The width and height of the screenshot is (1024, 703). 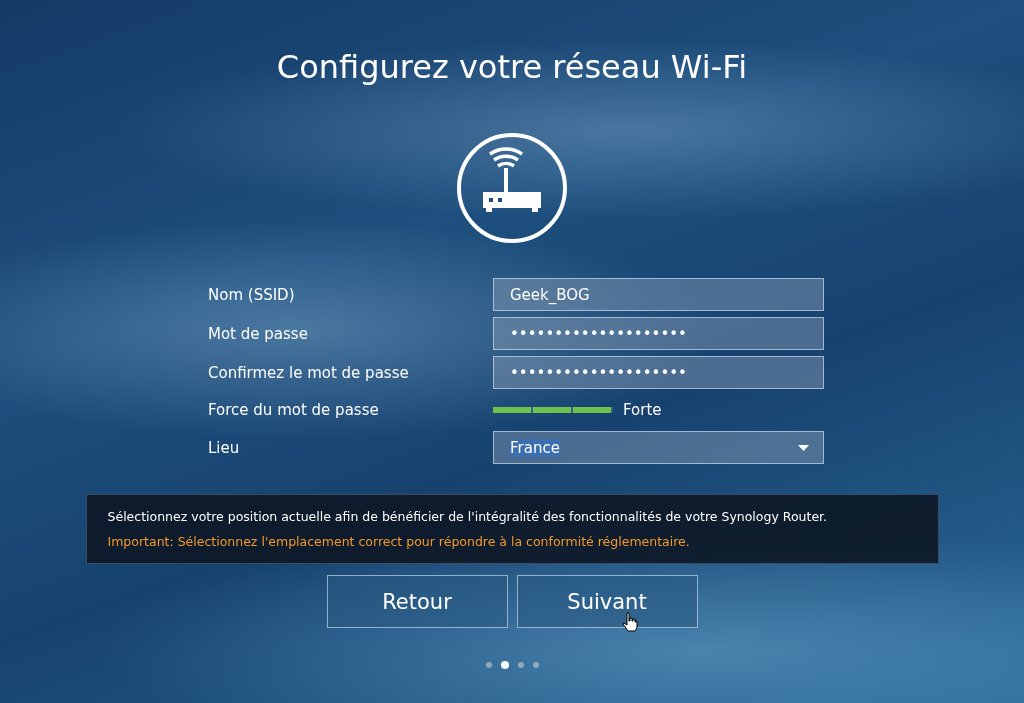 What do you see at coordinates (252, 294) in the screenshot?
I see `field-label: Nom (SSID)` at bounding box center [252, 294].